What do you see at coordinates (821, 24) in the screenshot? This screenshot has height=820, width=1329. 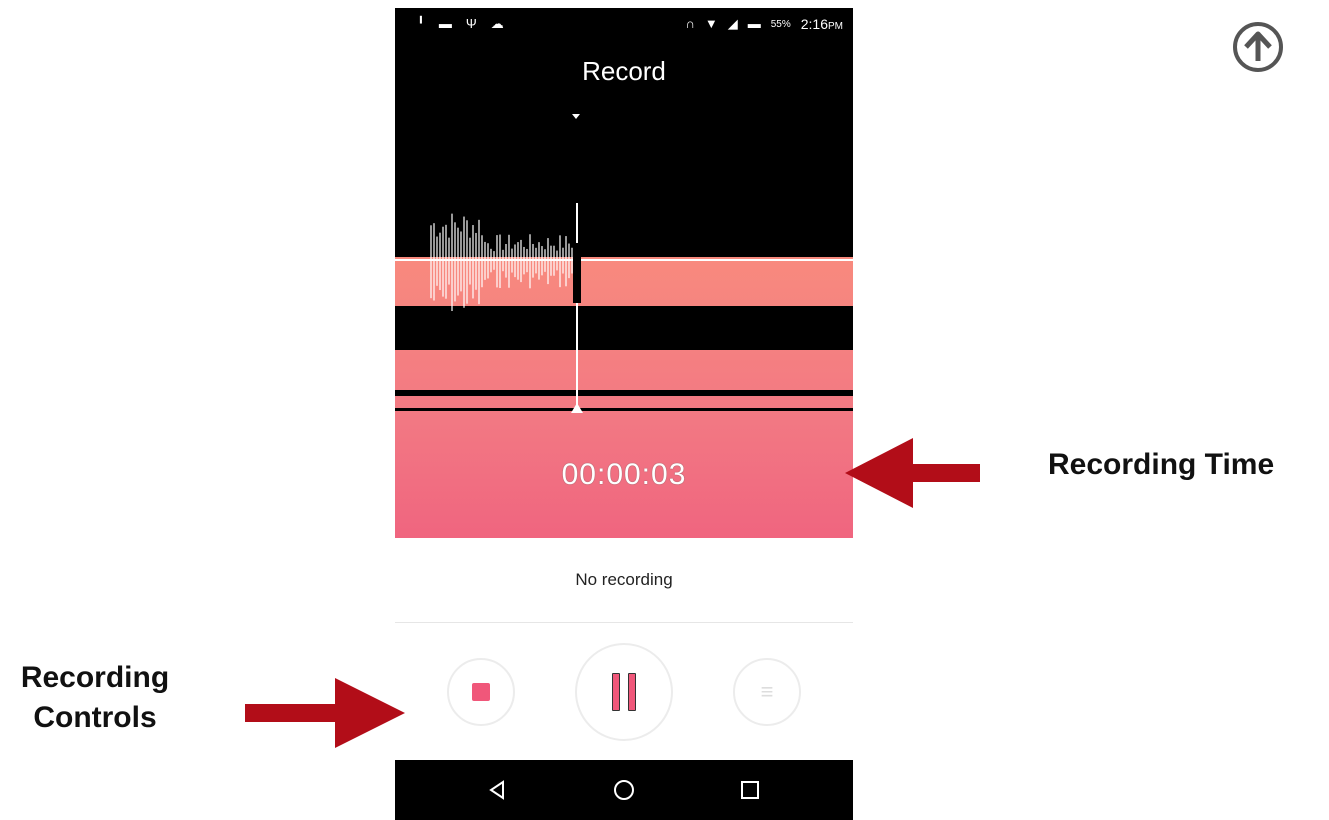 I see `clock: 2:16PM` at bounding box center [821, 24].